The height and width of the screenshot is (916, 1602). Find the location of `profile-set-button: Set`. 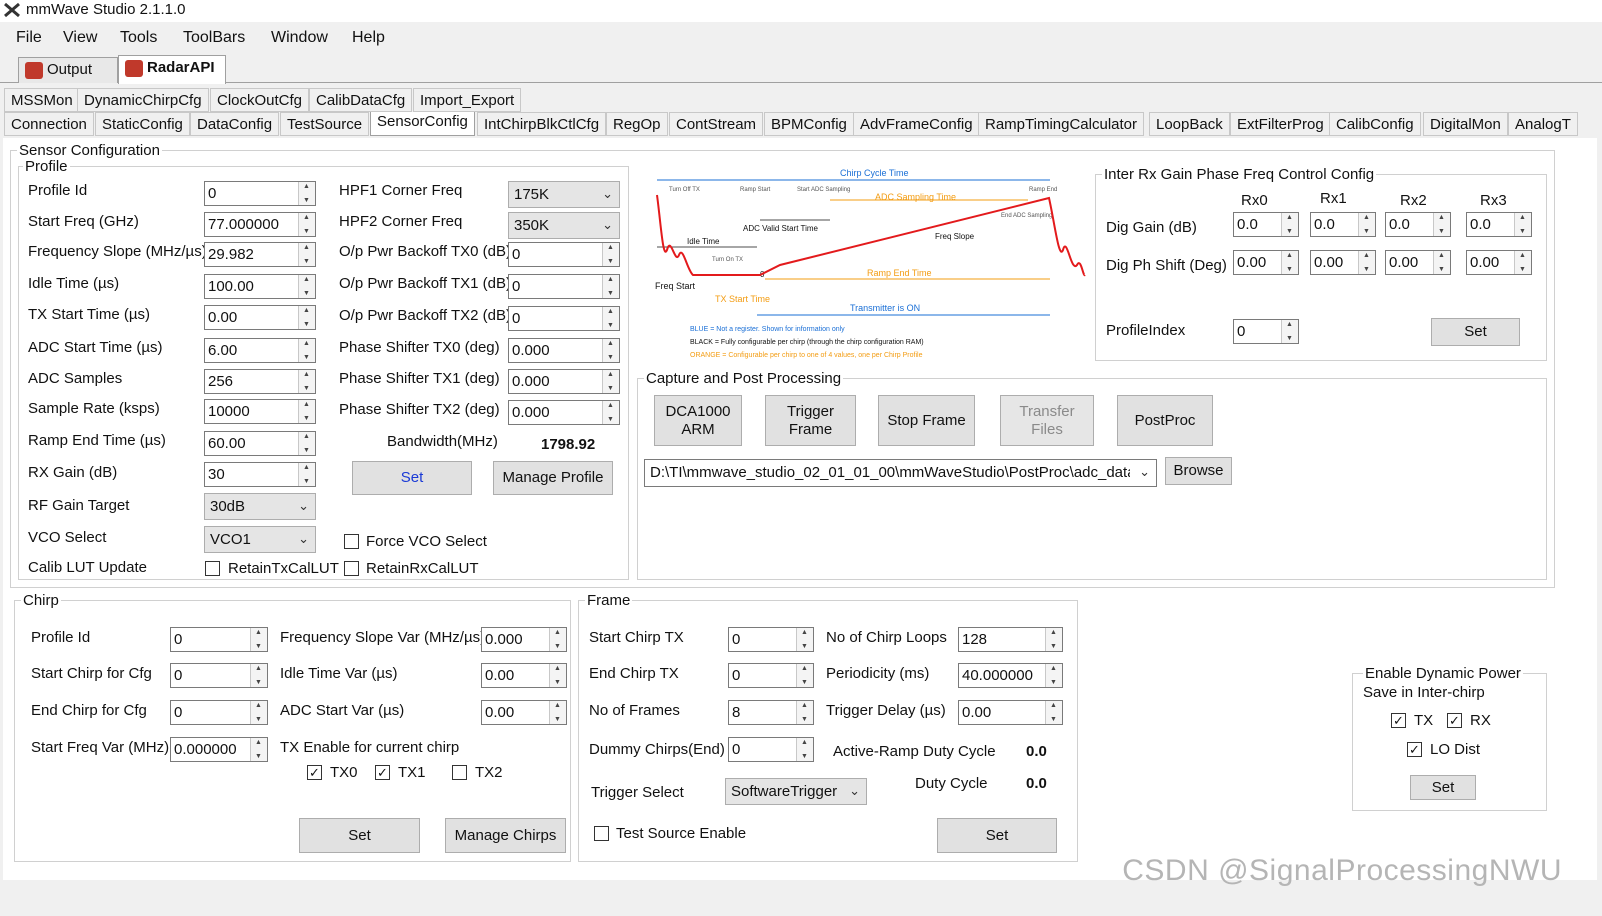

profile-set-button: Set is located at coordinates (412, 478).